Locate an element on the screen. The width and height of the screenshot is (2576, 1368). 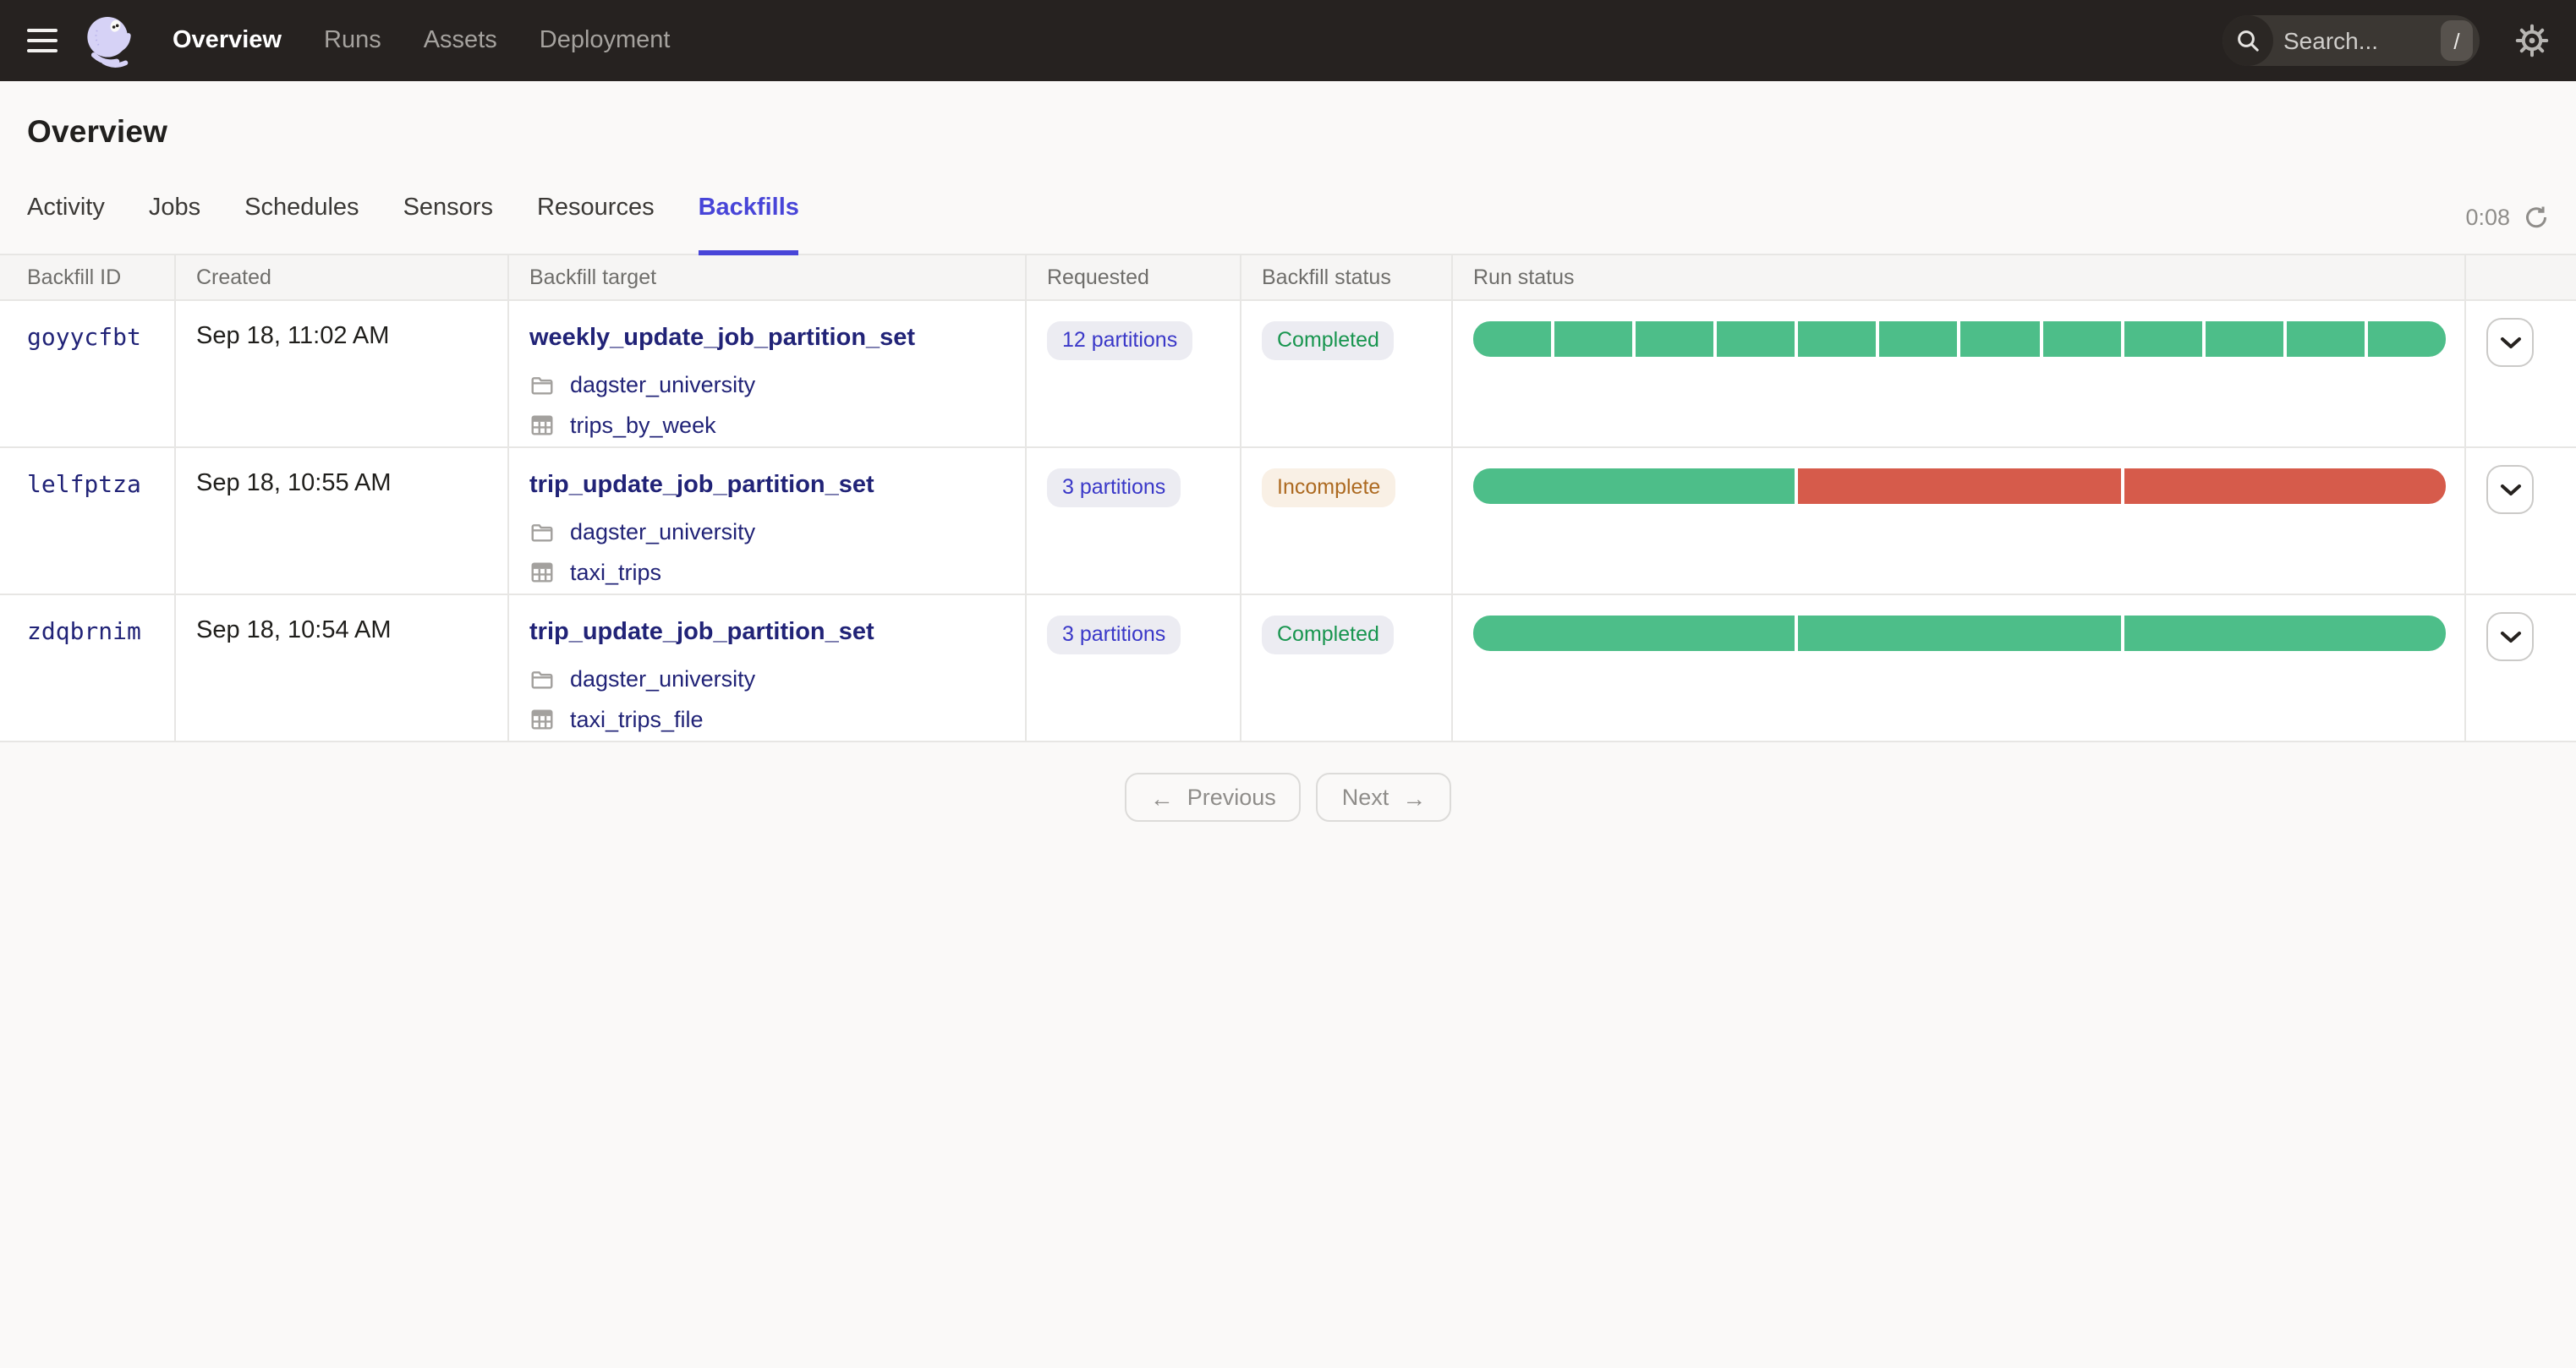
refresh-icon is located at coordinates (2536, 218).